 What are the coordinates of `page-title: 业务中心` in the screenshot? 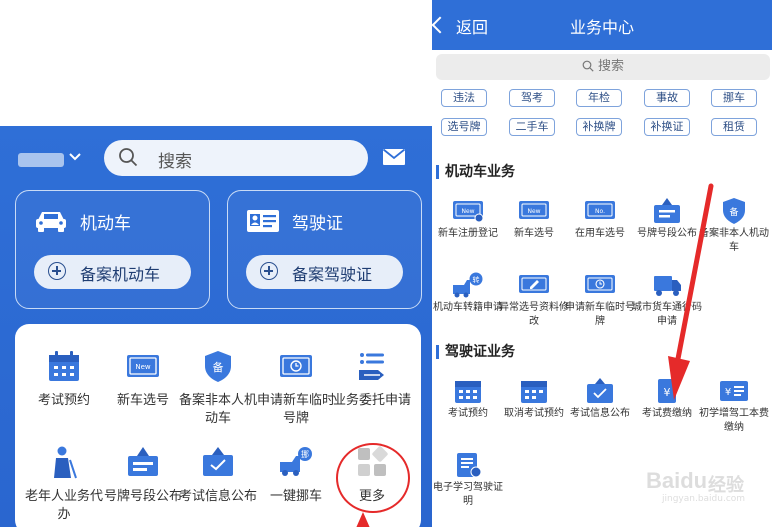 It's located at (601, 27).